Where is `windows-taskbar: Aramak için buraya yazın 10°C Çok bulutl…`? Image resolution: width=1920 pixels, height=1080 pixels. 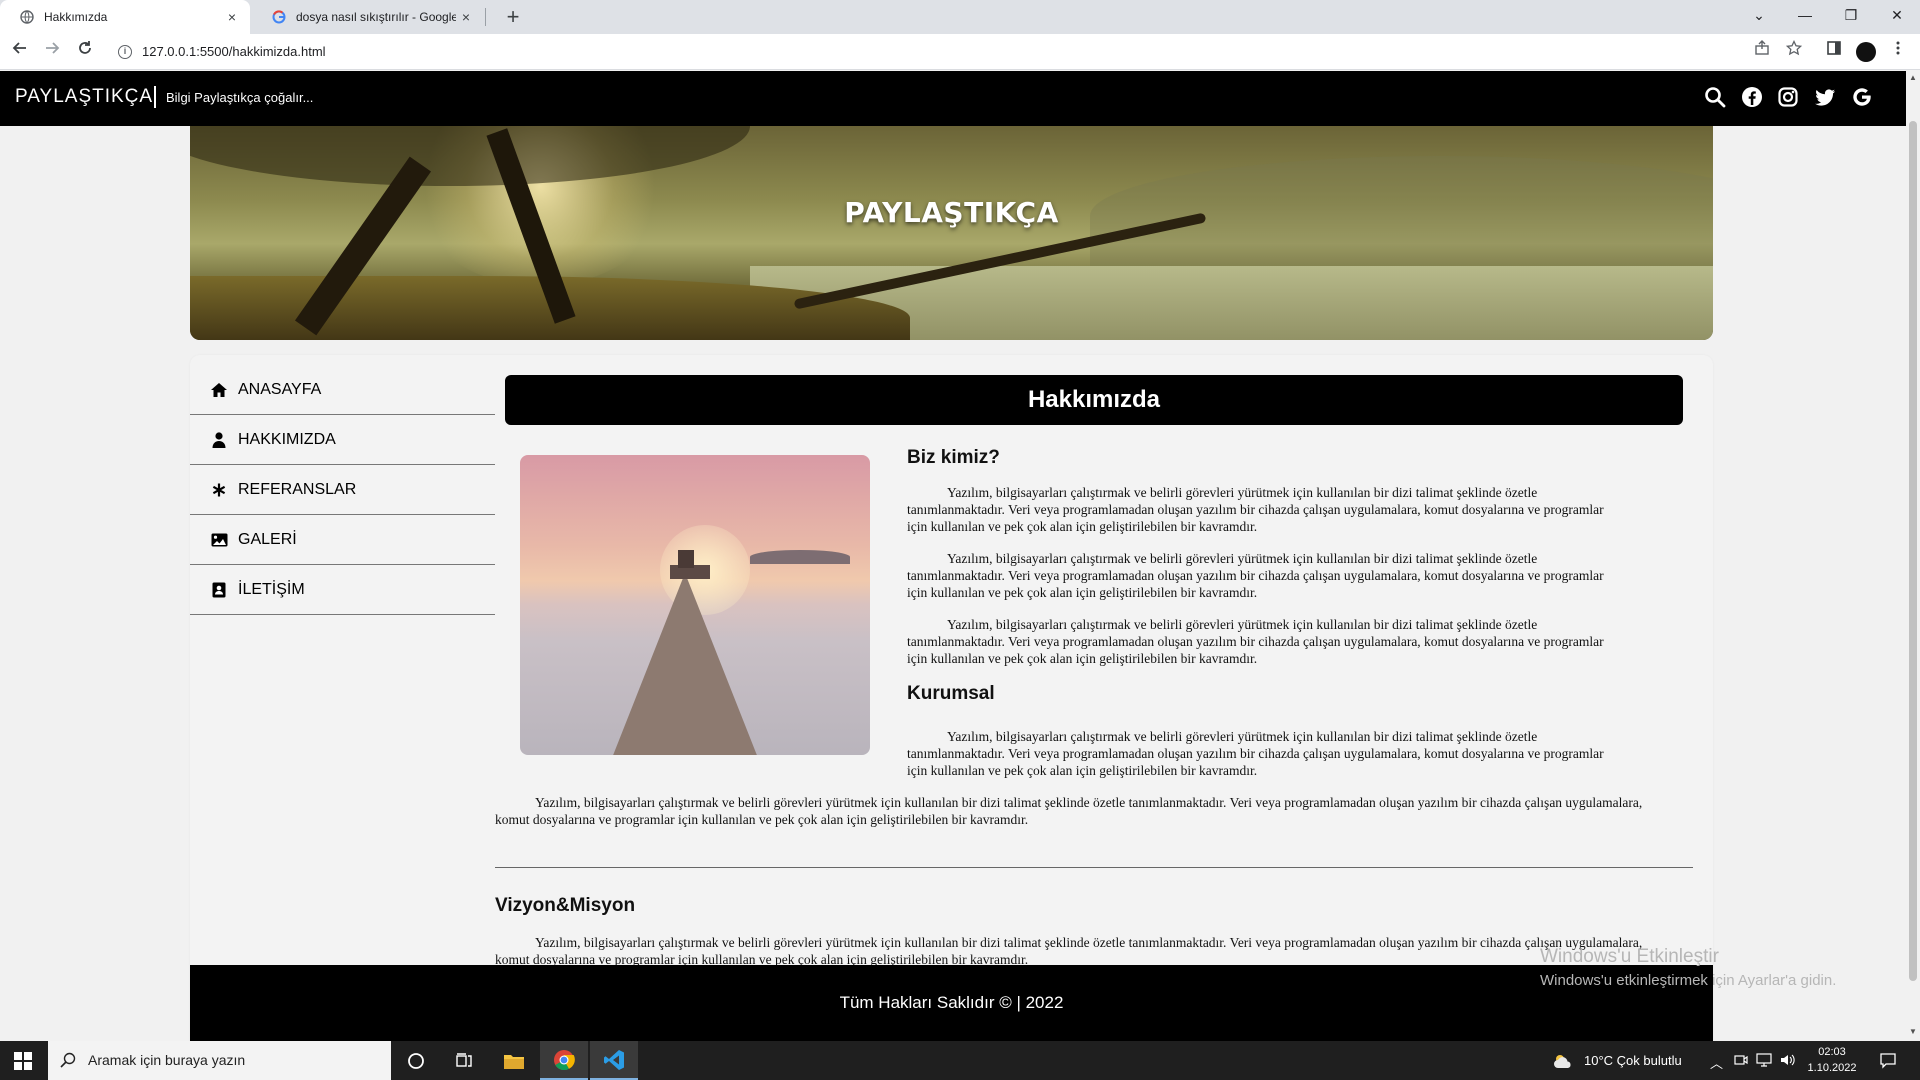 windows-taskbar: Aramak için buraya yazın 10°C Çok bulutl… is located at coordinates (960, 1060).